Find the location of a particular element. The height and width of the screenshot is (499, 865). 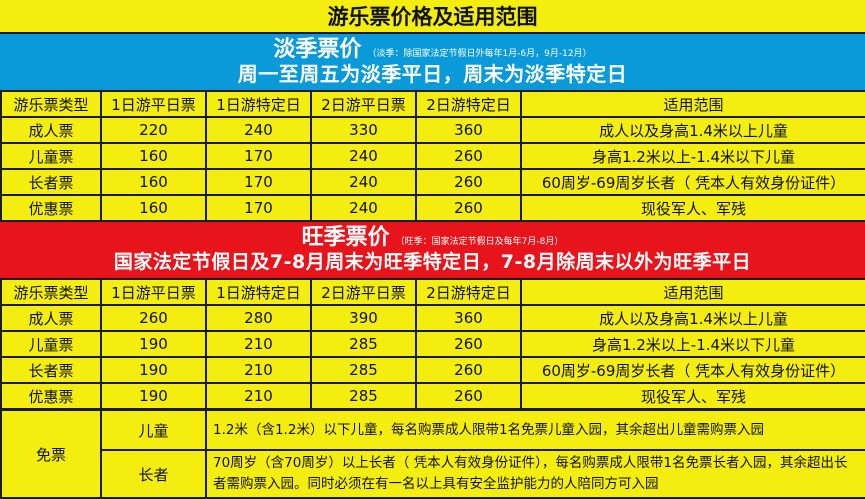

table-row: 儿童票 190 210 285 260 身高1.2米以上-1.4米以下儿童 is located at coordinates (432, 344).